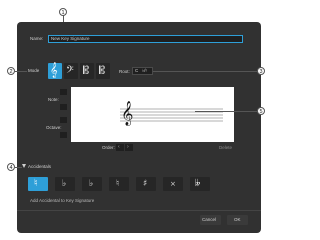 Image resolution: width=320 pixels, height=240 pixels. I want to click on accidental-button-more: 𝄫, so click(200, 184).